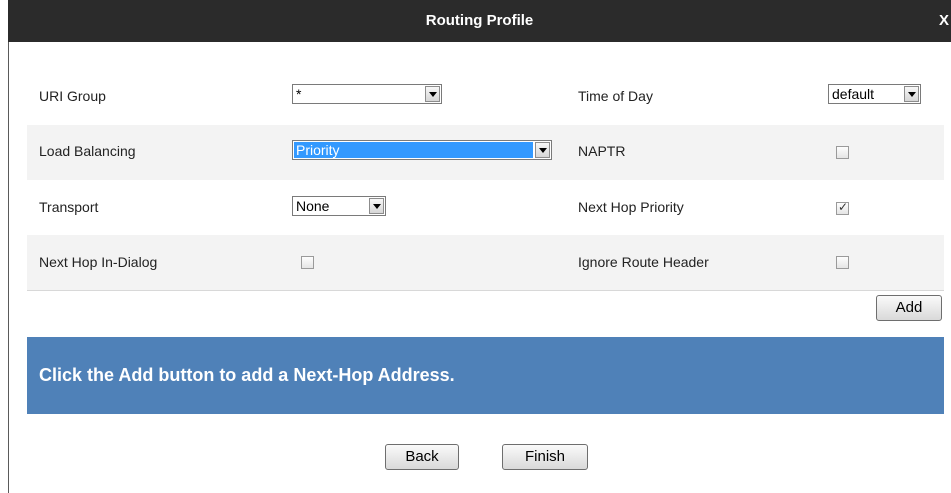 The width and height of the screenshot is (951, 493). Describe the element at coordinates (87, 151) in the screenshot. I see `load-balancing-label: Load Balancing` at that location.